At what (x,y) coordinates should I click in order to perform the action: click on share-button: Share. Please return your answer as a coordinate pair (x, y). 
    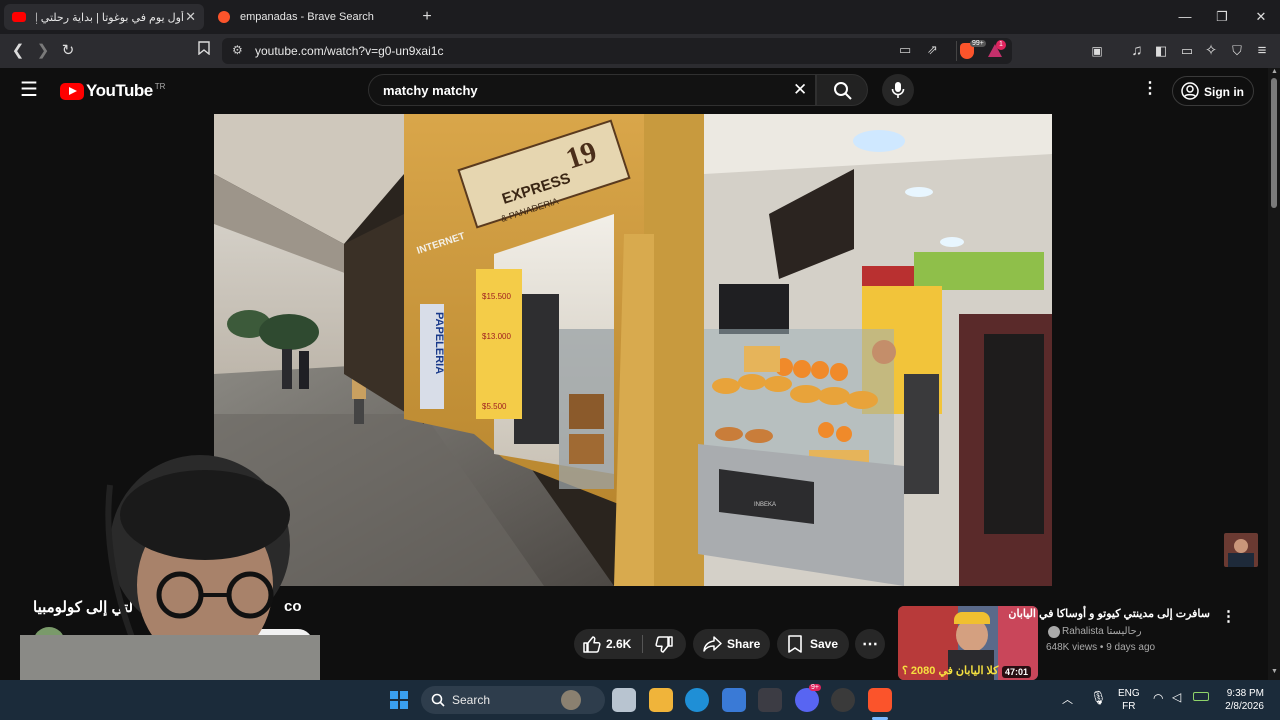
    Looking at the image, I should click on (731, 644).